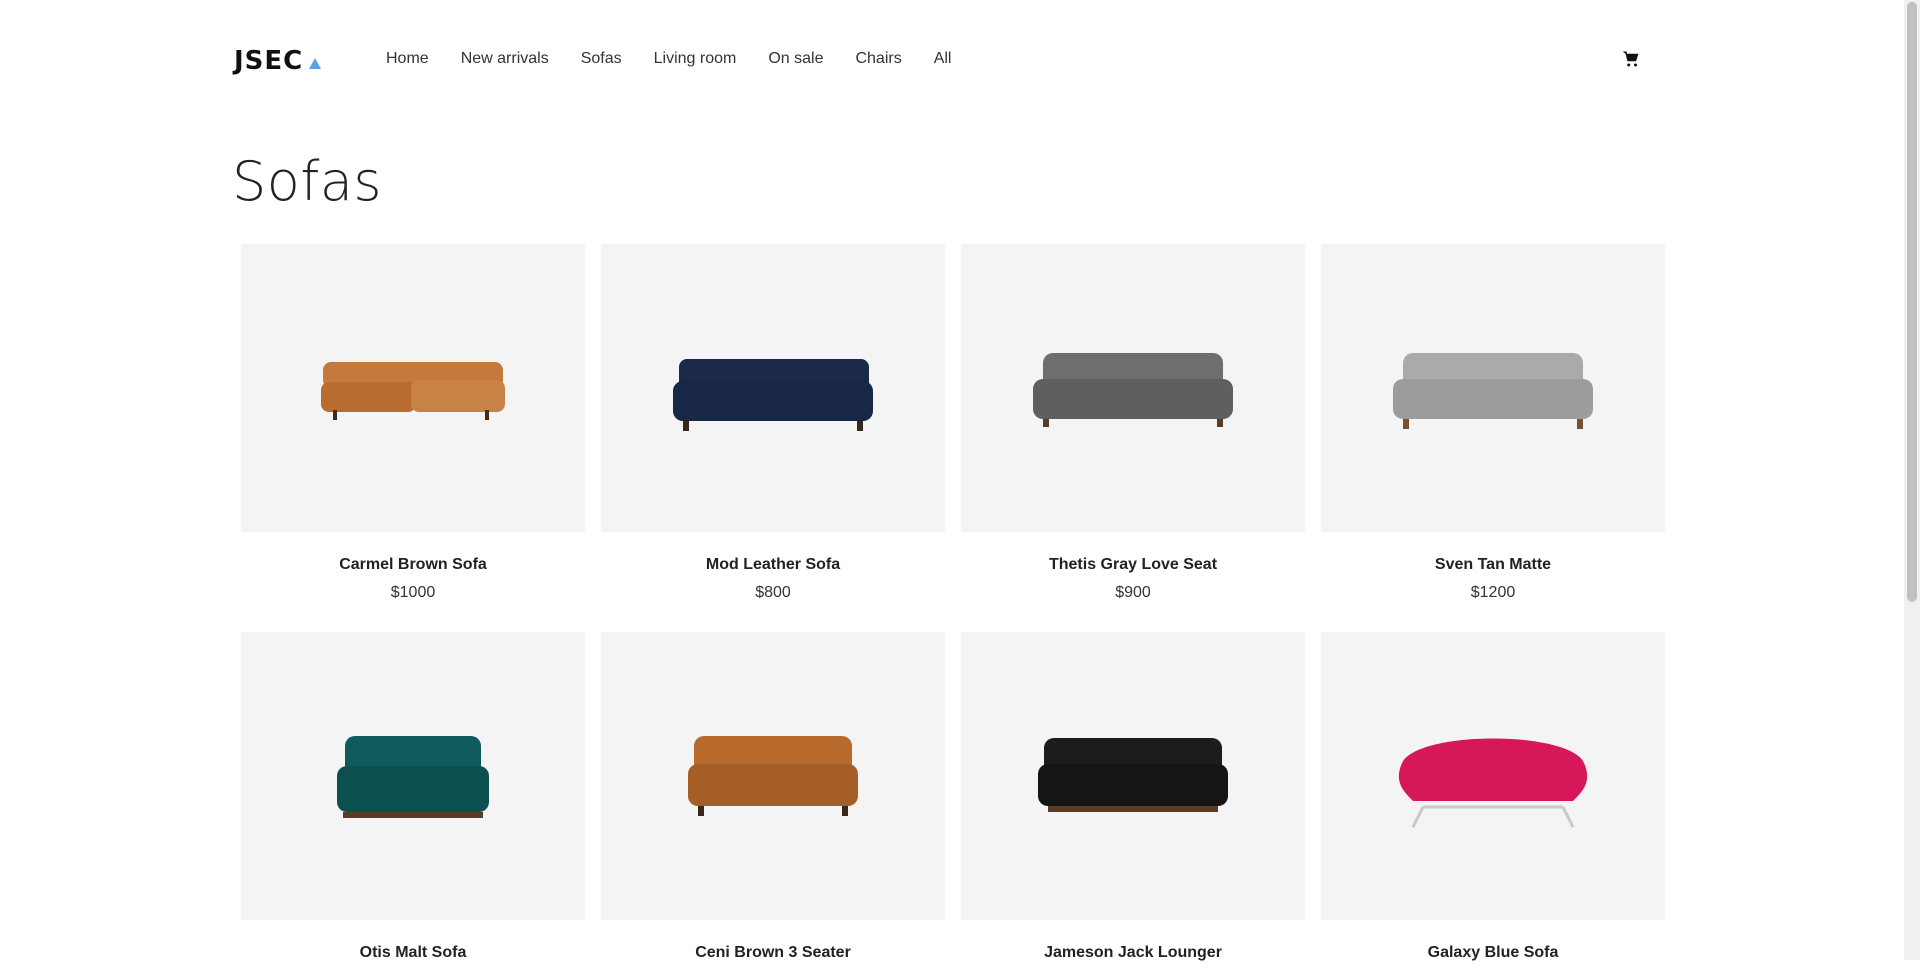  Describe the element at coordinates (878, 59) in the screenshot. I see `nav-item-chairs: Chairs` at that location.